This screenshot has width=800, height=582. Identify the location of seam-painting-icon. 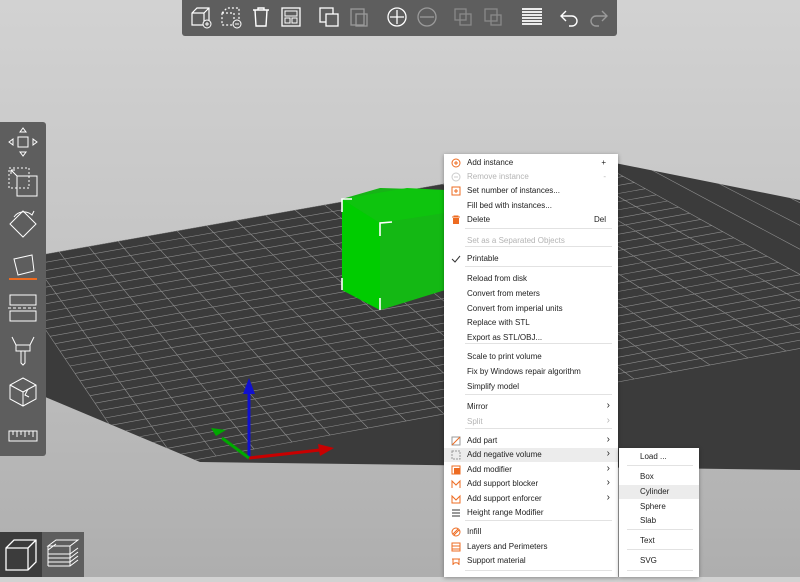
(23, 392).